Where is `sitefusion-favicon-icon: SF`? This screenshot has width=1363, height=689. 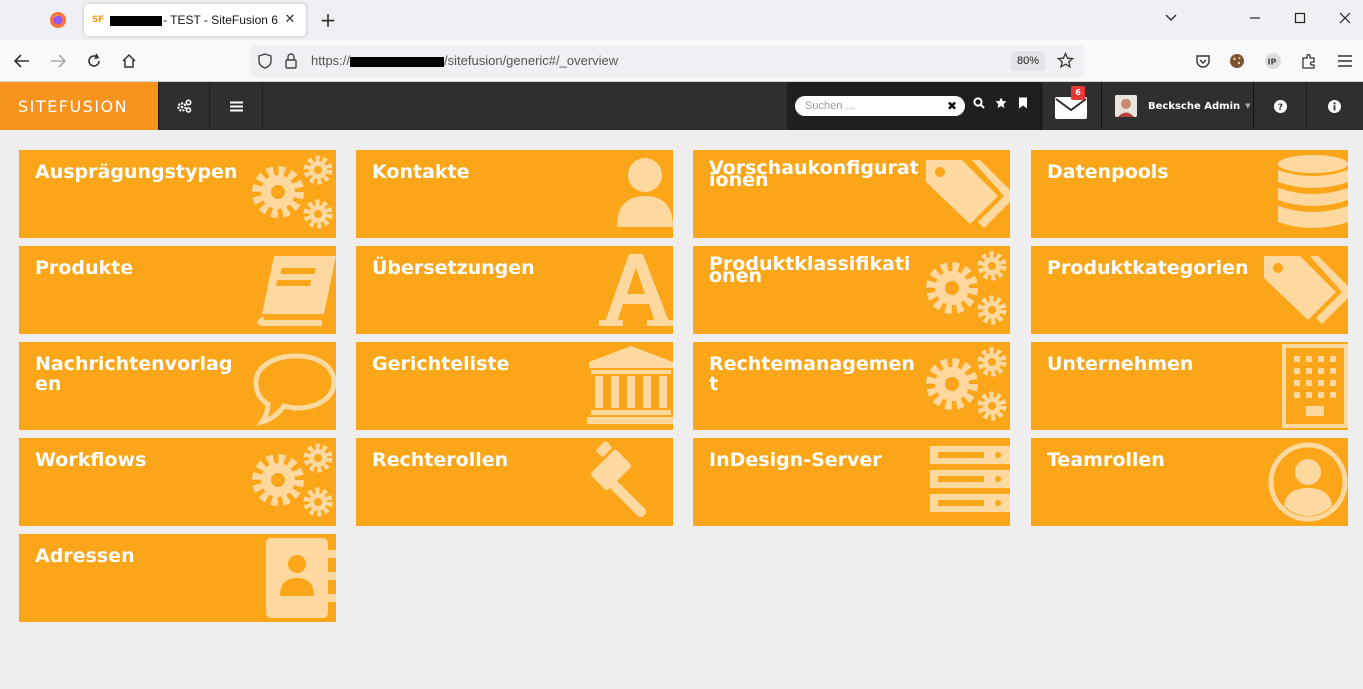
sitefusion-favicon-icon: SF is located at coordinates (98, 20).